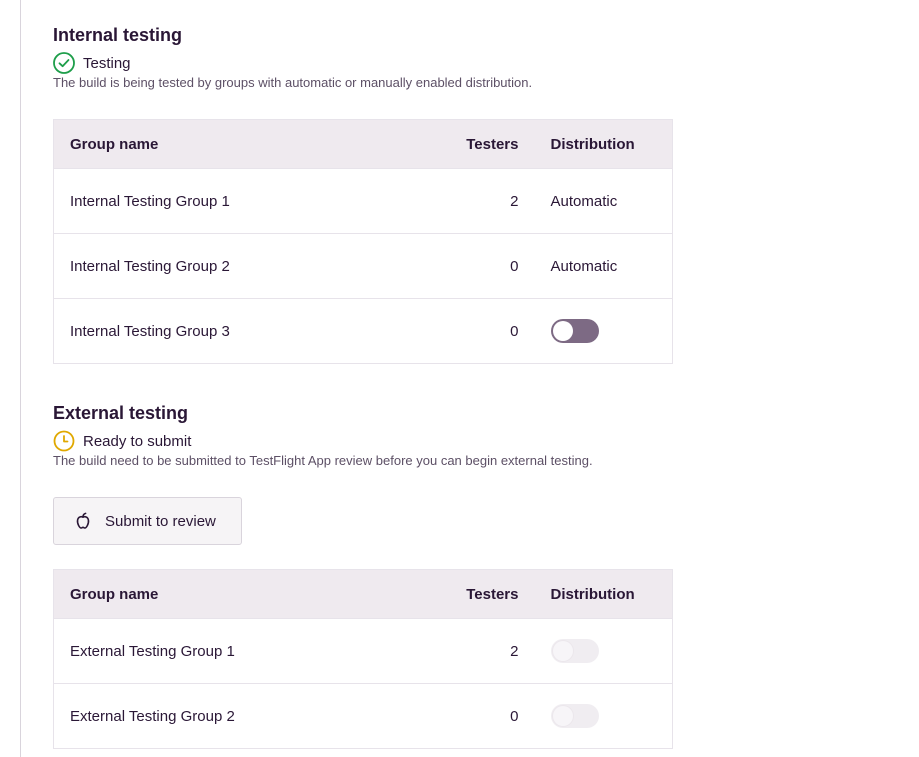 This screenshot has height=757, width=919. Describe the element at coordinates (121, 413) in the screenshot. I see `external-testing-title: External testing` at that location.